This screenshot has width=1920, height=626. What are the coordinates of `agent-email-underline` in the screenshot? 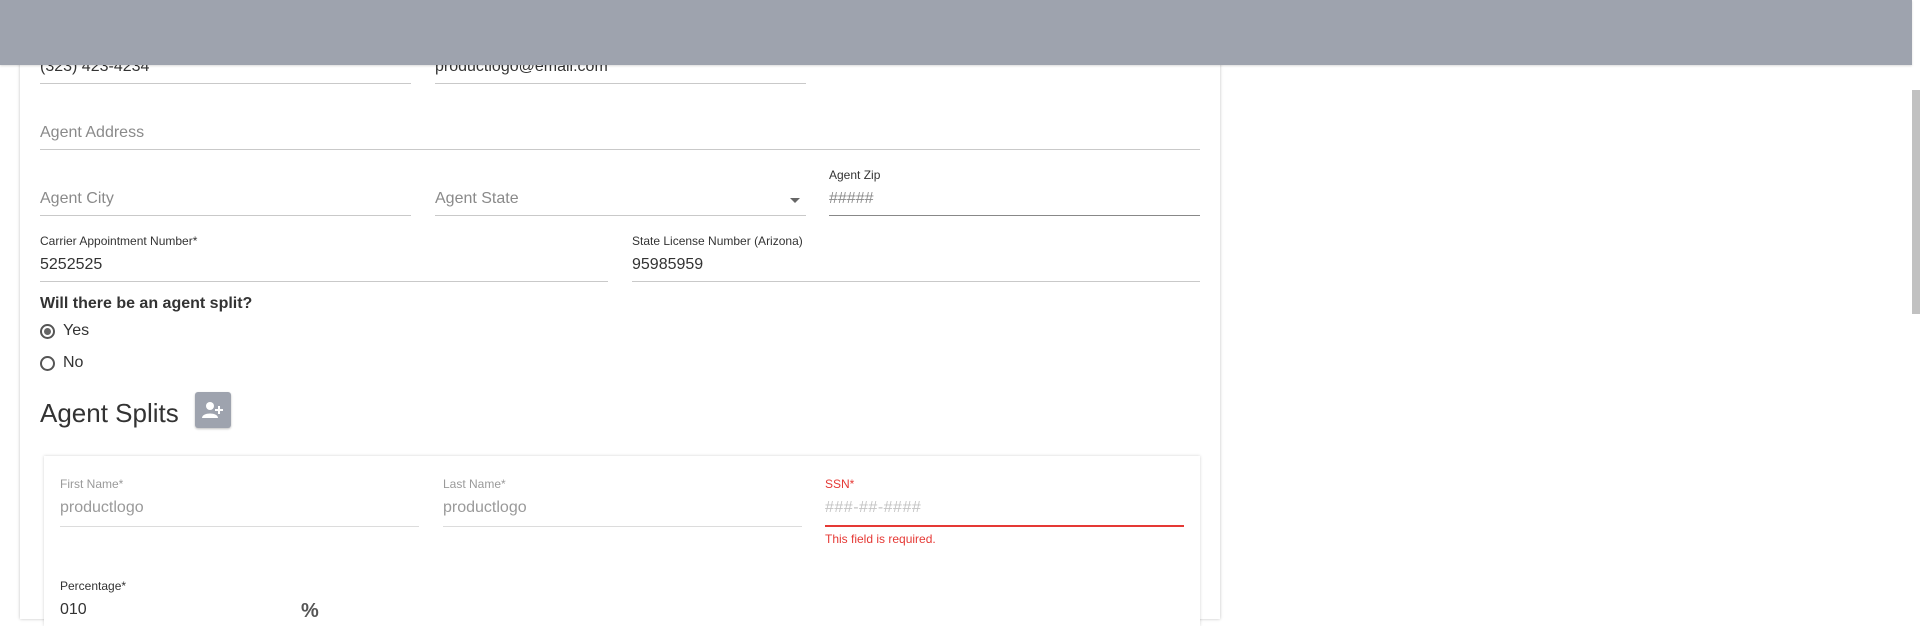 It's located at (620, 83).